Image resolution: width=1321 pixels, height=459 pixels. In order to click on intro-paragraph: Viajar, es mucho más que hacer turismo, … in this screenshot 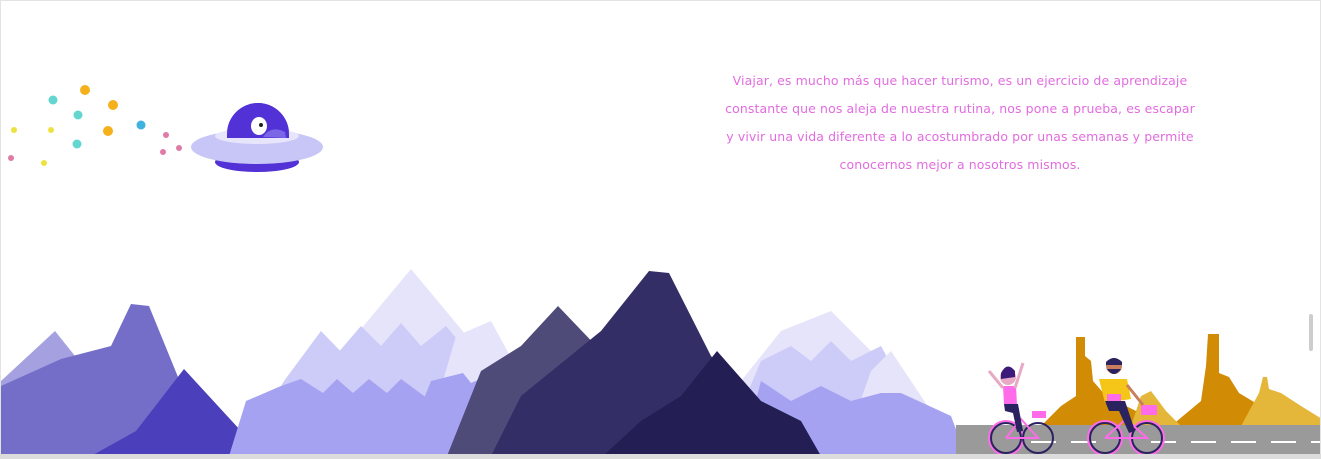, I will do `click(960, 122)`.